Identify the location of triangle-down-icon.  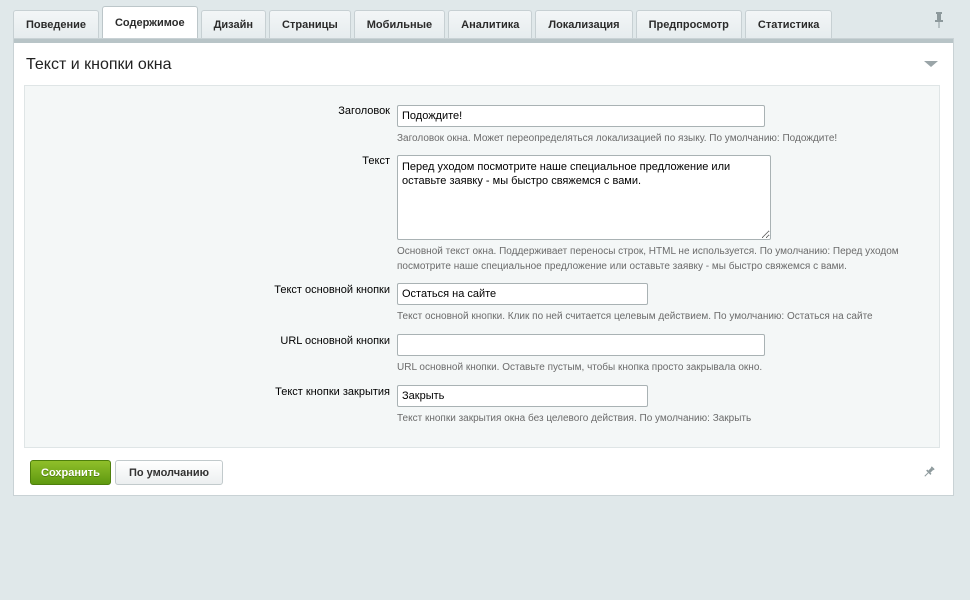
(931, 64).